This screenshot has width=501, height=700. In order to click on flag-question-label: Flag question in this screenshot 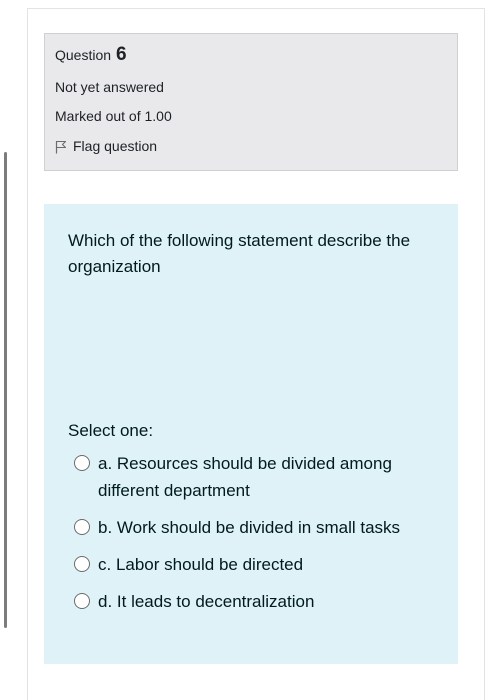, I will do `click(115, 146)`.